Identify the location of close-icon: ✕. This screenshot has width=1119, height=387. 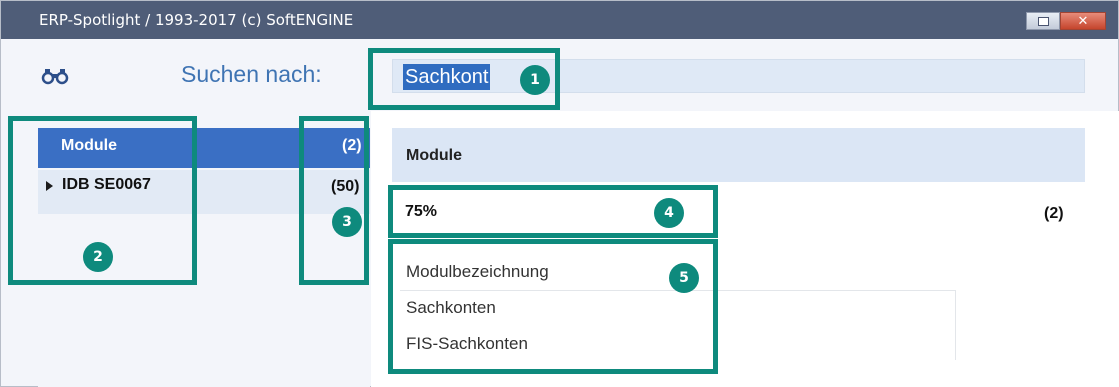
(1083, 21).